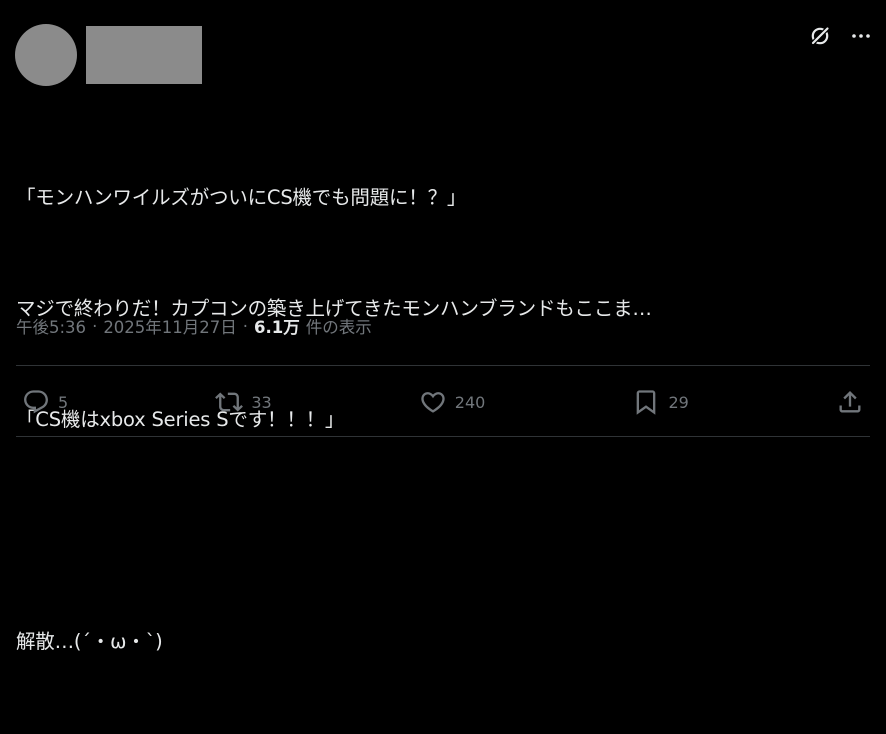 This screenshot has width=886, height=734. I want to click on tweet-date: 2025年11月27日, so click(169, 326).